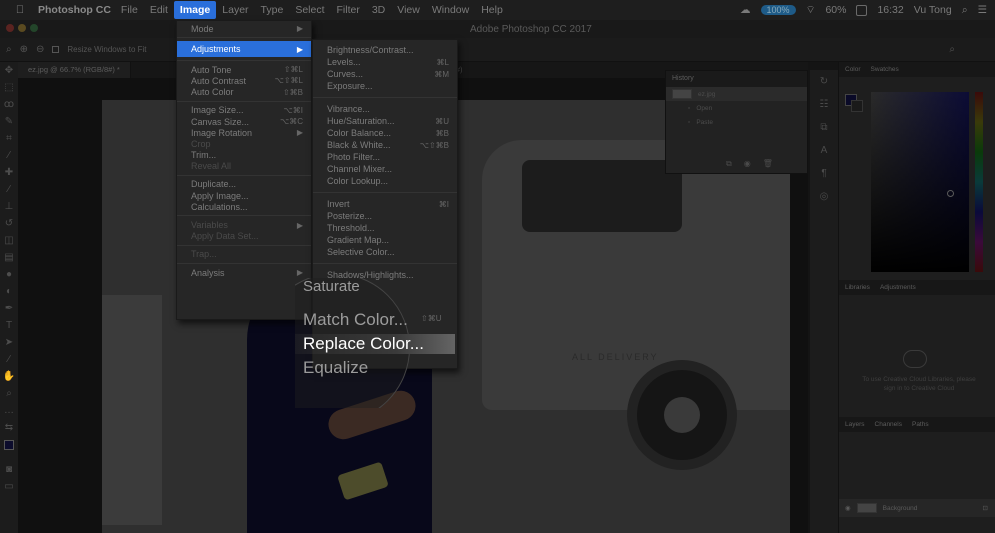 The image size is (995, 533). I want to click on eyedropper-tool-icon: ⁄, so click(9, 155).